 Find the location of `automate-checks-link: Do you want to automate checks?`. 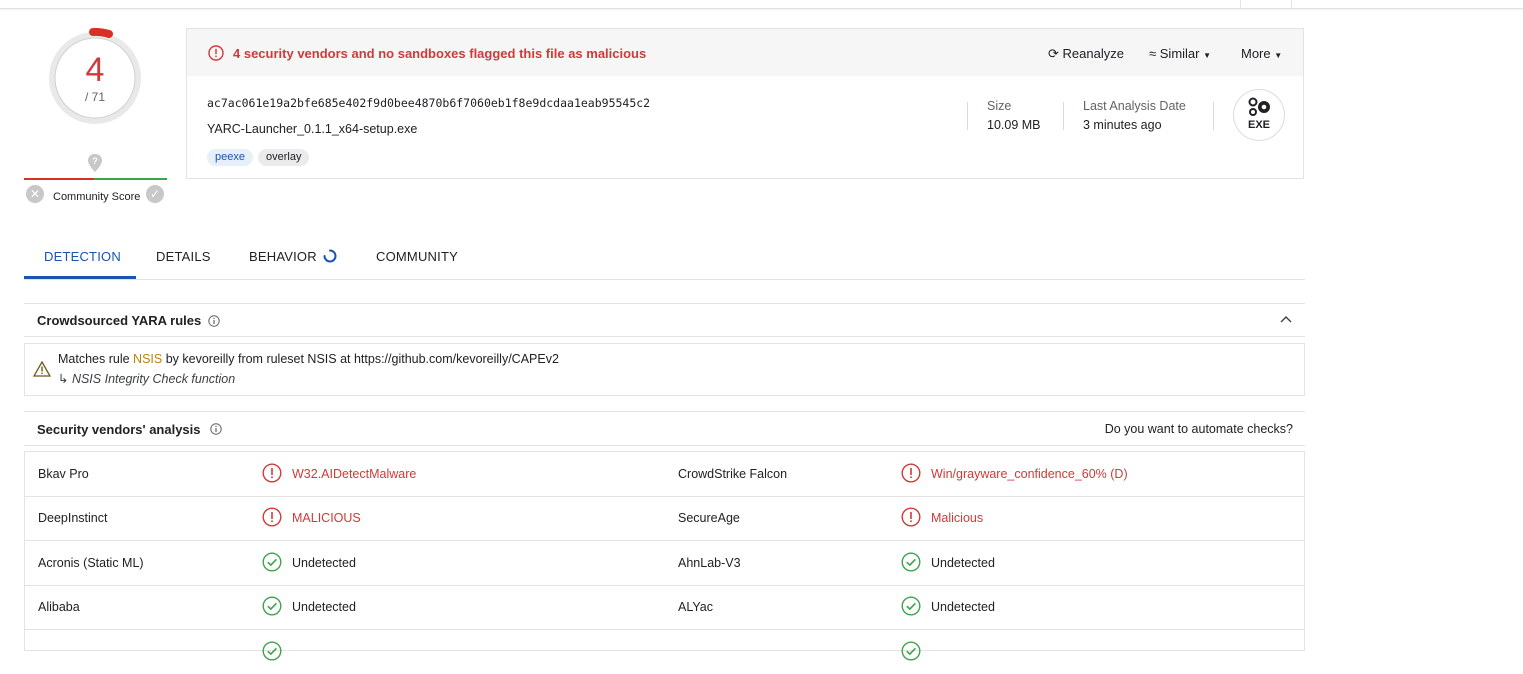

automate-checks-link: Do you want to automate checks? is located at coordinates (1199, 429).